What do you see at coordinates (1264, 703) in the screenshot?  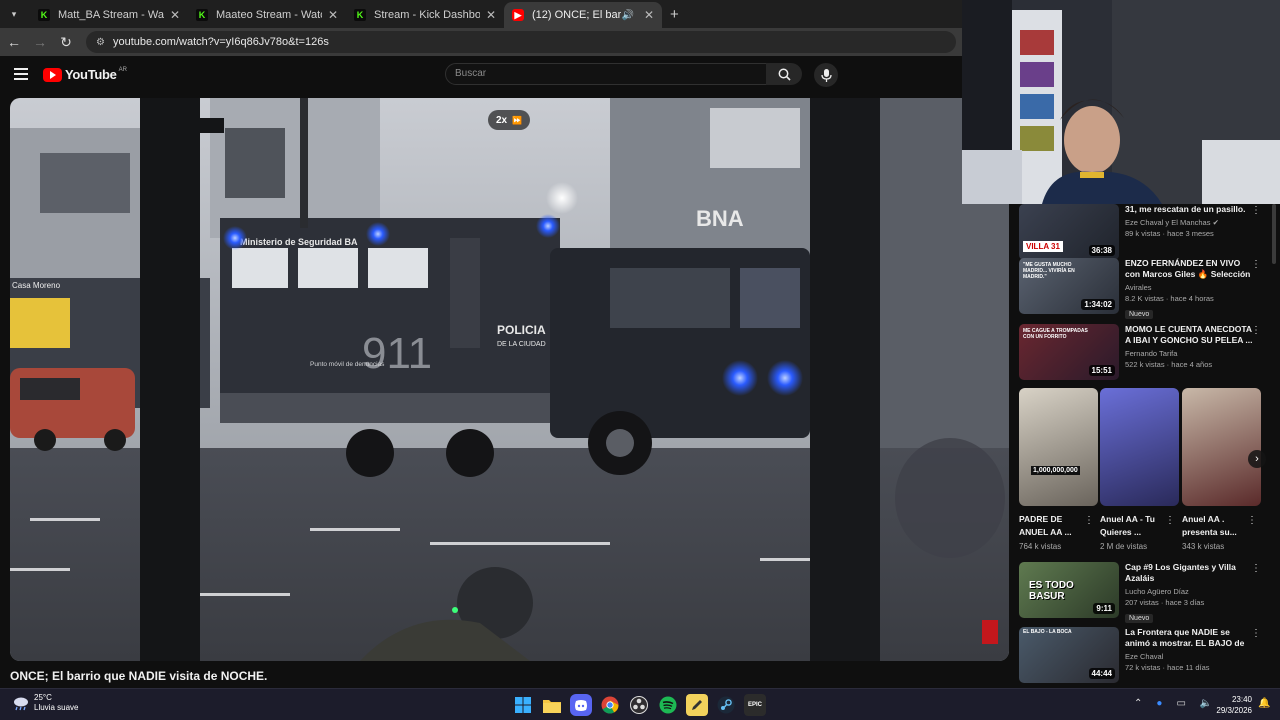 I see `notification-bell-icon: 🔔` at bounding box center [1264, 703].